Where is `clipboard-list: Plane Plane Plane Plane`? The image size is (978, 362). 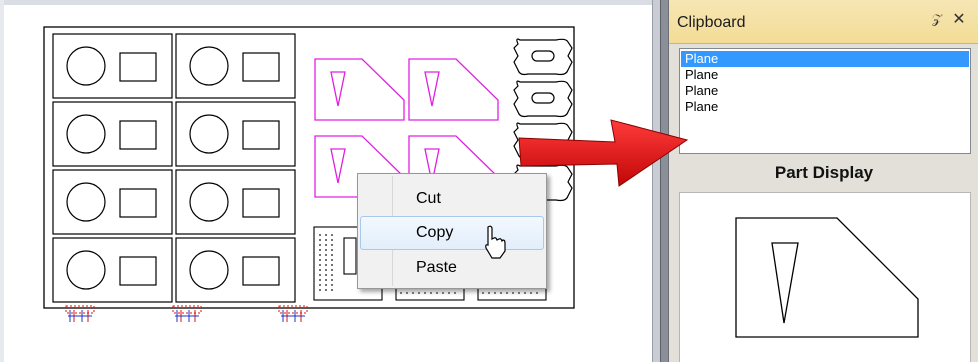
clipboard-list: Plane Plane Plane Plane is located at coordinates (825, 101).